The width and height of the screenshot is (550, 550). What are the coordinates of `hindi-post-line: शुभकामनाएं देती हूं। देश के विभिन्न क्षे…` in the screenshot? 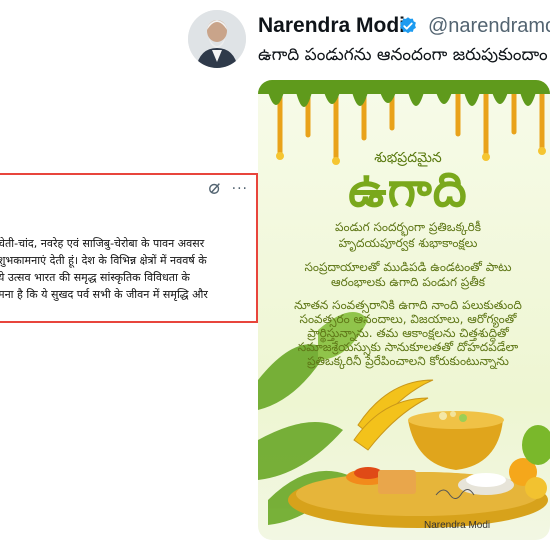 It's located at (103, 260).